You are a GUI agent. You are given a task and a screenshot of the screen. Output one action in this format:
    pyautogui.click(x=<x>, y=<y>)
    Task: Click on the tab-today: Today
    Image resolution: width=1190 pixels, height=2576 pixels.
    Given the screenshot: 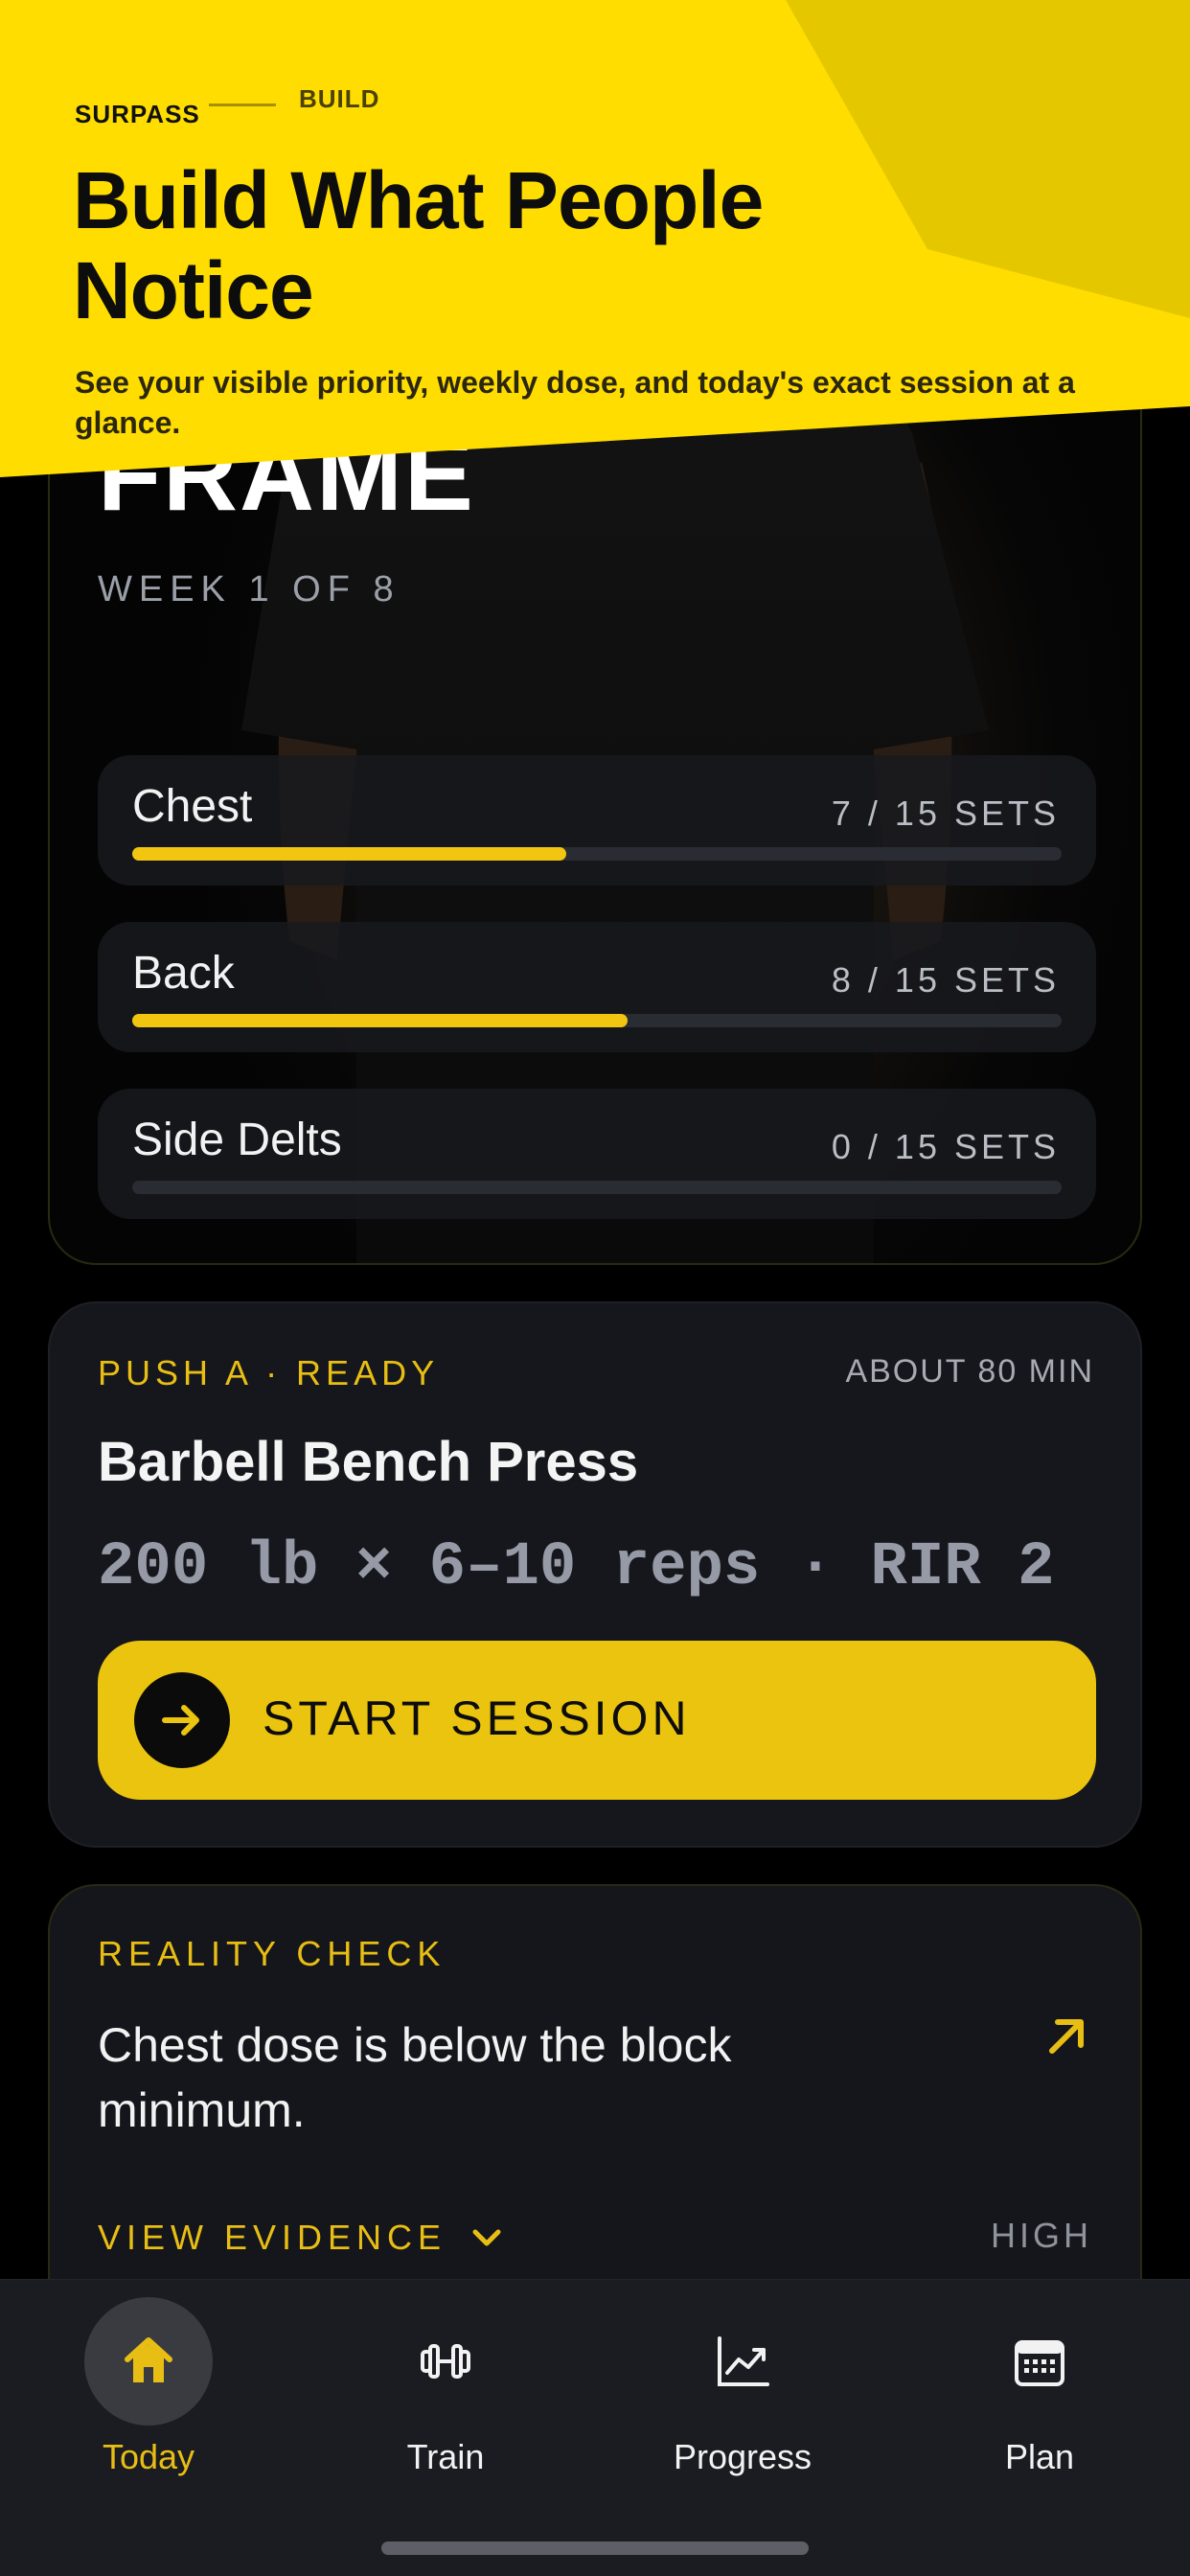 What is the action you would take?
    pyautogui.click(x=148, y=2395)
    